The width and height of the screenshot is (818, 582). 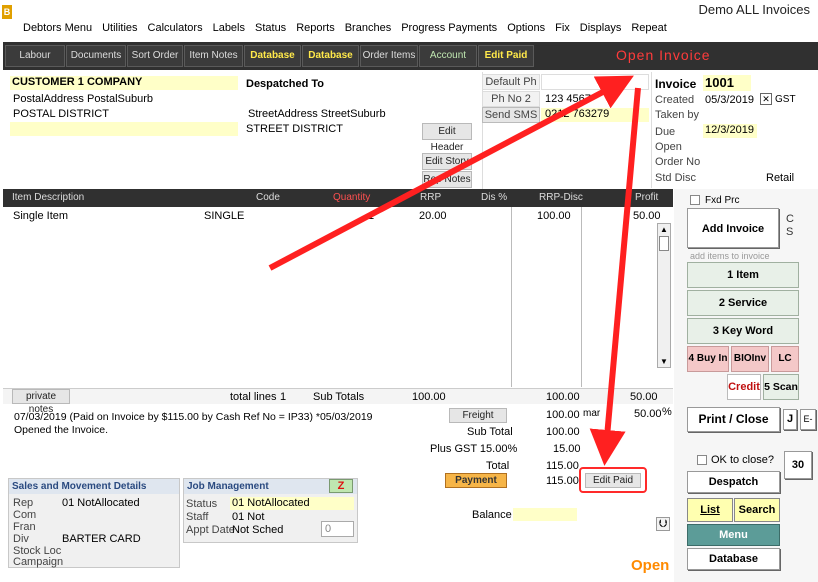 What do you see at coordinates (101, 539) in the screenshot?
I see `div-value: BARTER CARD` at bounding box center [101, 539].